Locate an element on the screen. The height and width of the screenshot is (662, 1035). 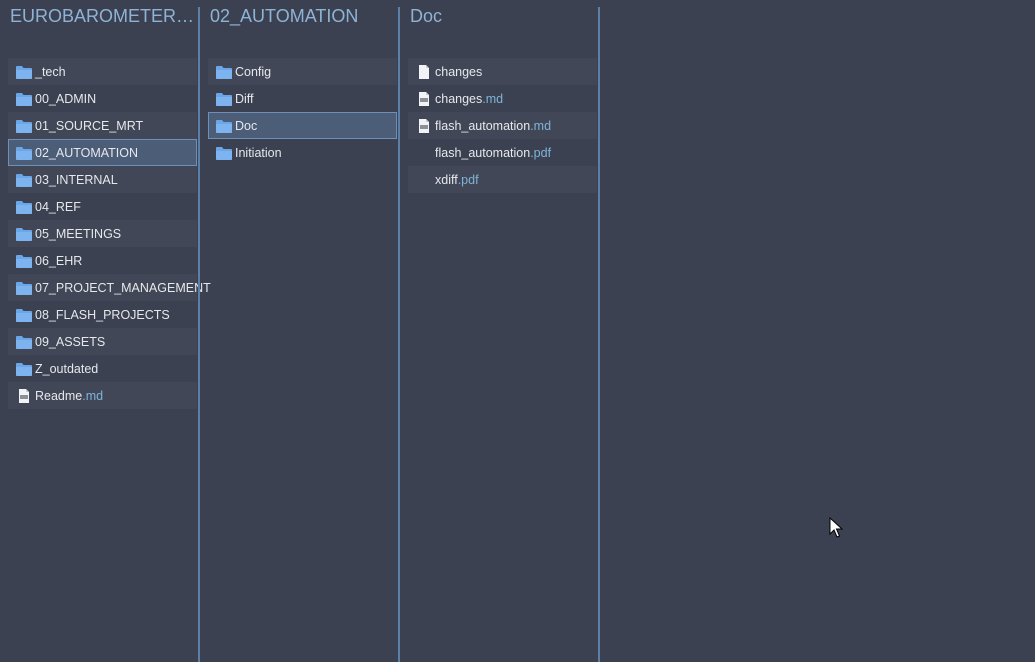
item-name: 05_MEETINGS is located at coordinates (78, 233).